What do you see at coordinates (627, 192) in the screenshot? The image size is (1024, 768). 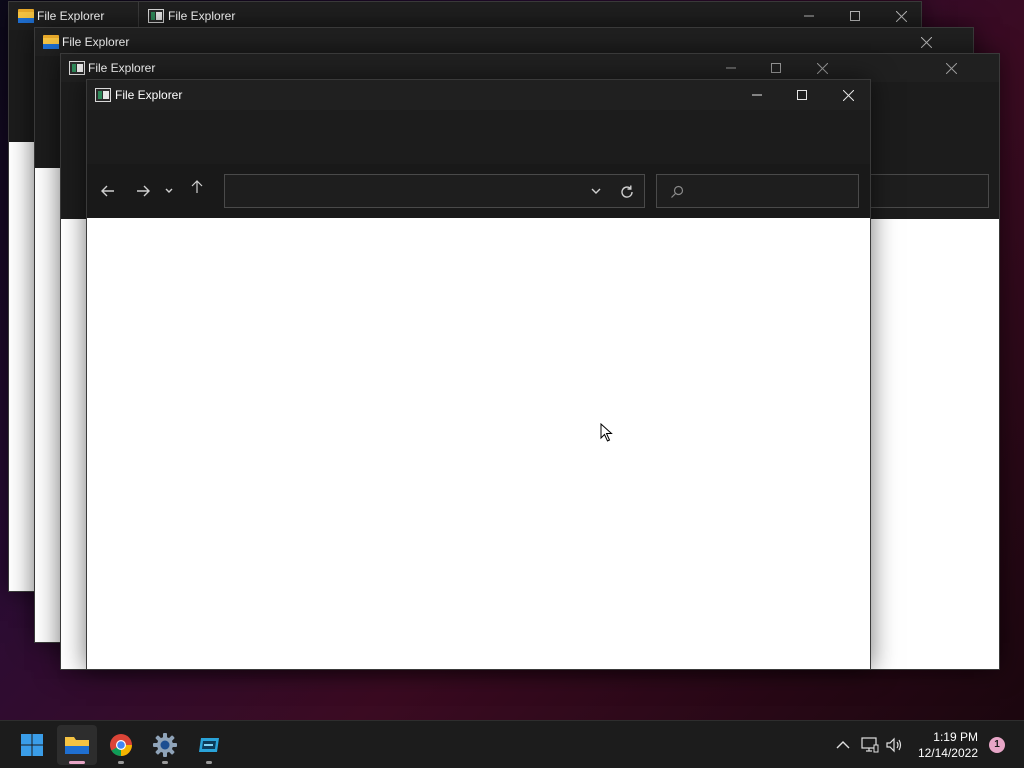 I see `refresh-icon` at bounding box center [627, 192].